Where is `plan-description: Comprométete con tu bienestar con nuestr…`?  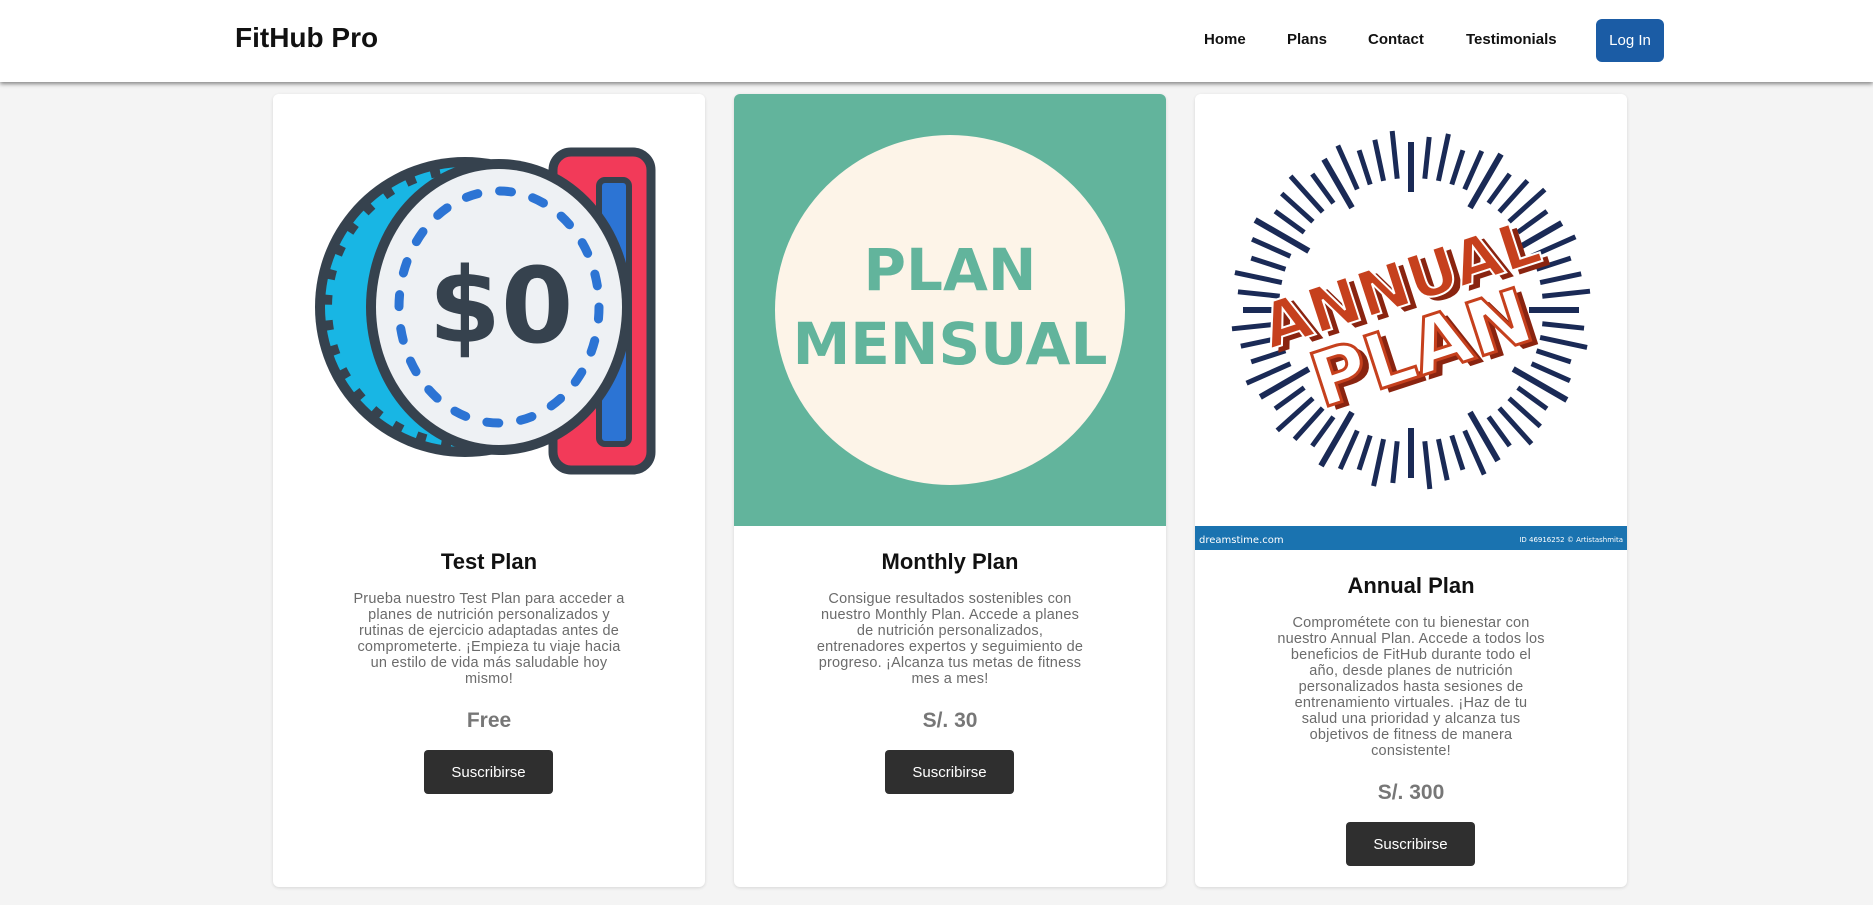
plan-description: Comprométete con tu bienestar con nuestr… is located at coordinates (1411, 687).